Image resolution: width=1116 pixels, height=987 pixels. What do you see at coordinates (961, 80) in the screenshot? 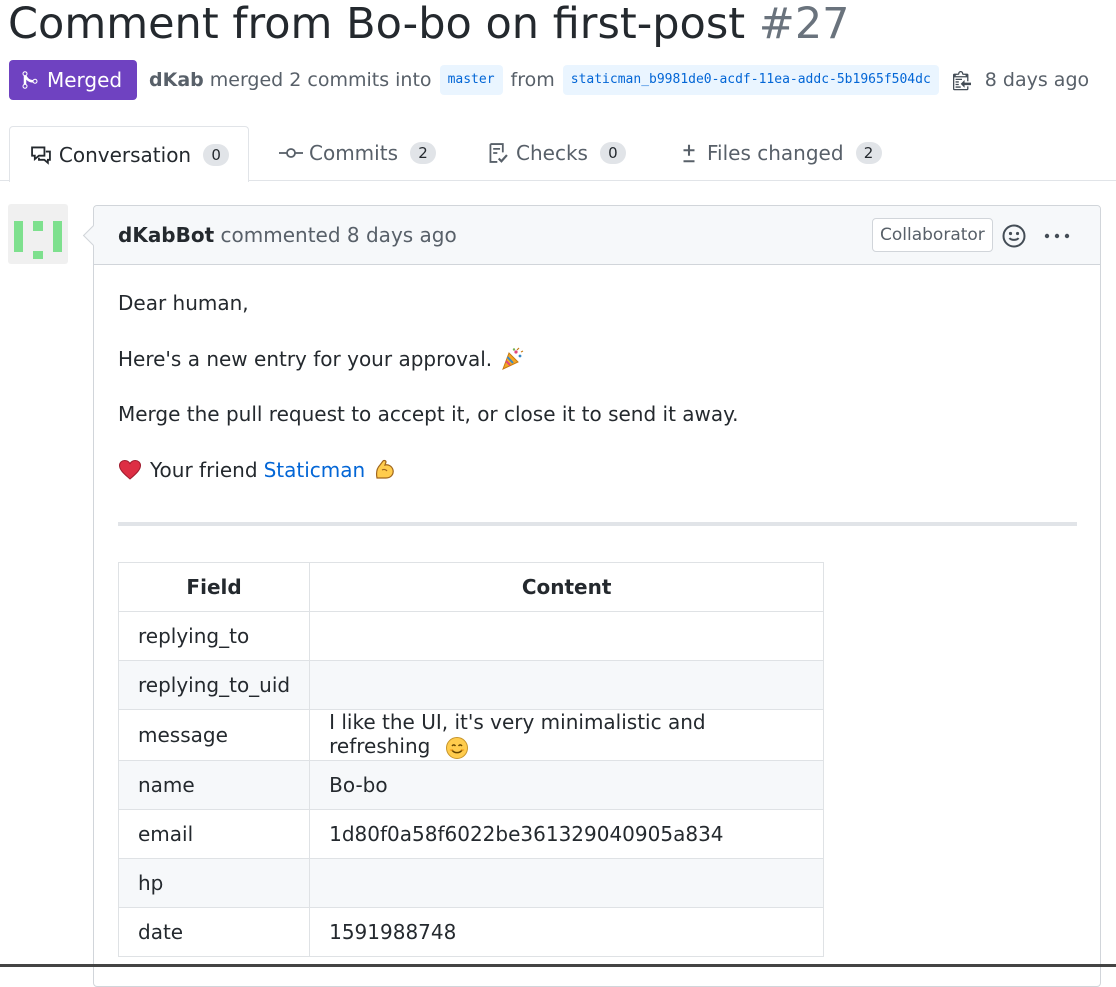
I see `clipboard-icon` at bounding box center [961, 80].